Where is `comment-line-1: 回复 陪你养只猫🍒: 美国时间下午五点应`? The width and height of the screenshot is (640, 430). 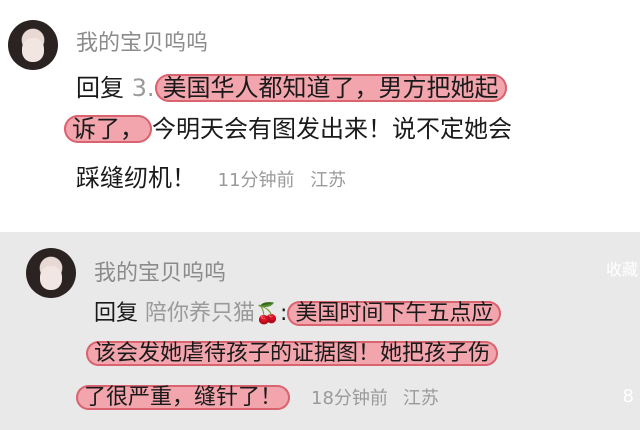 comment-line-1: 回复 陪你养只猫🍒: 美国时间下午五点应 is located at coordinates (298, 313).